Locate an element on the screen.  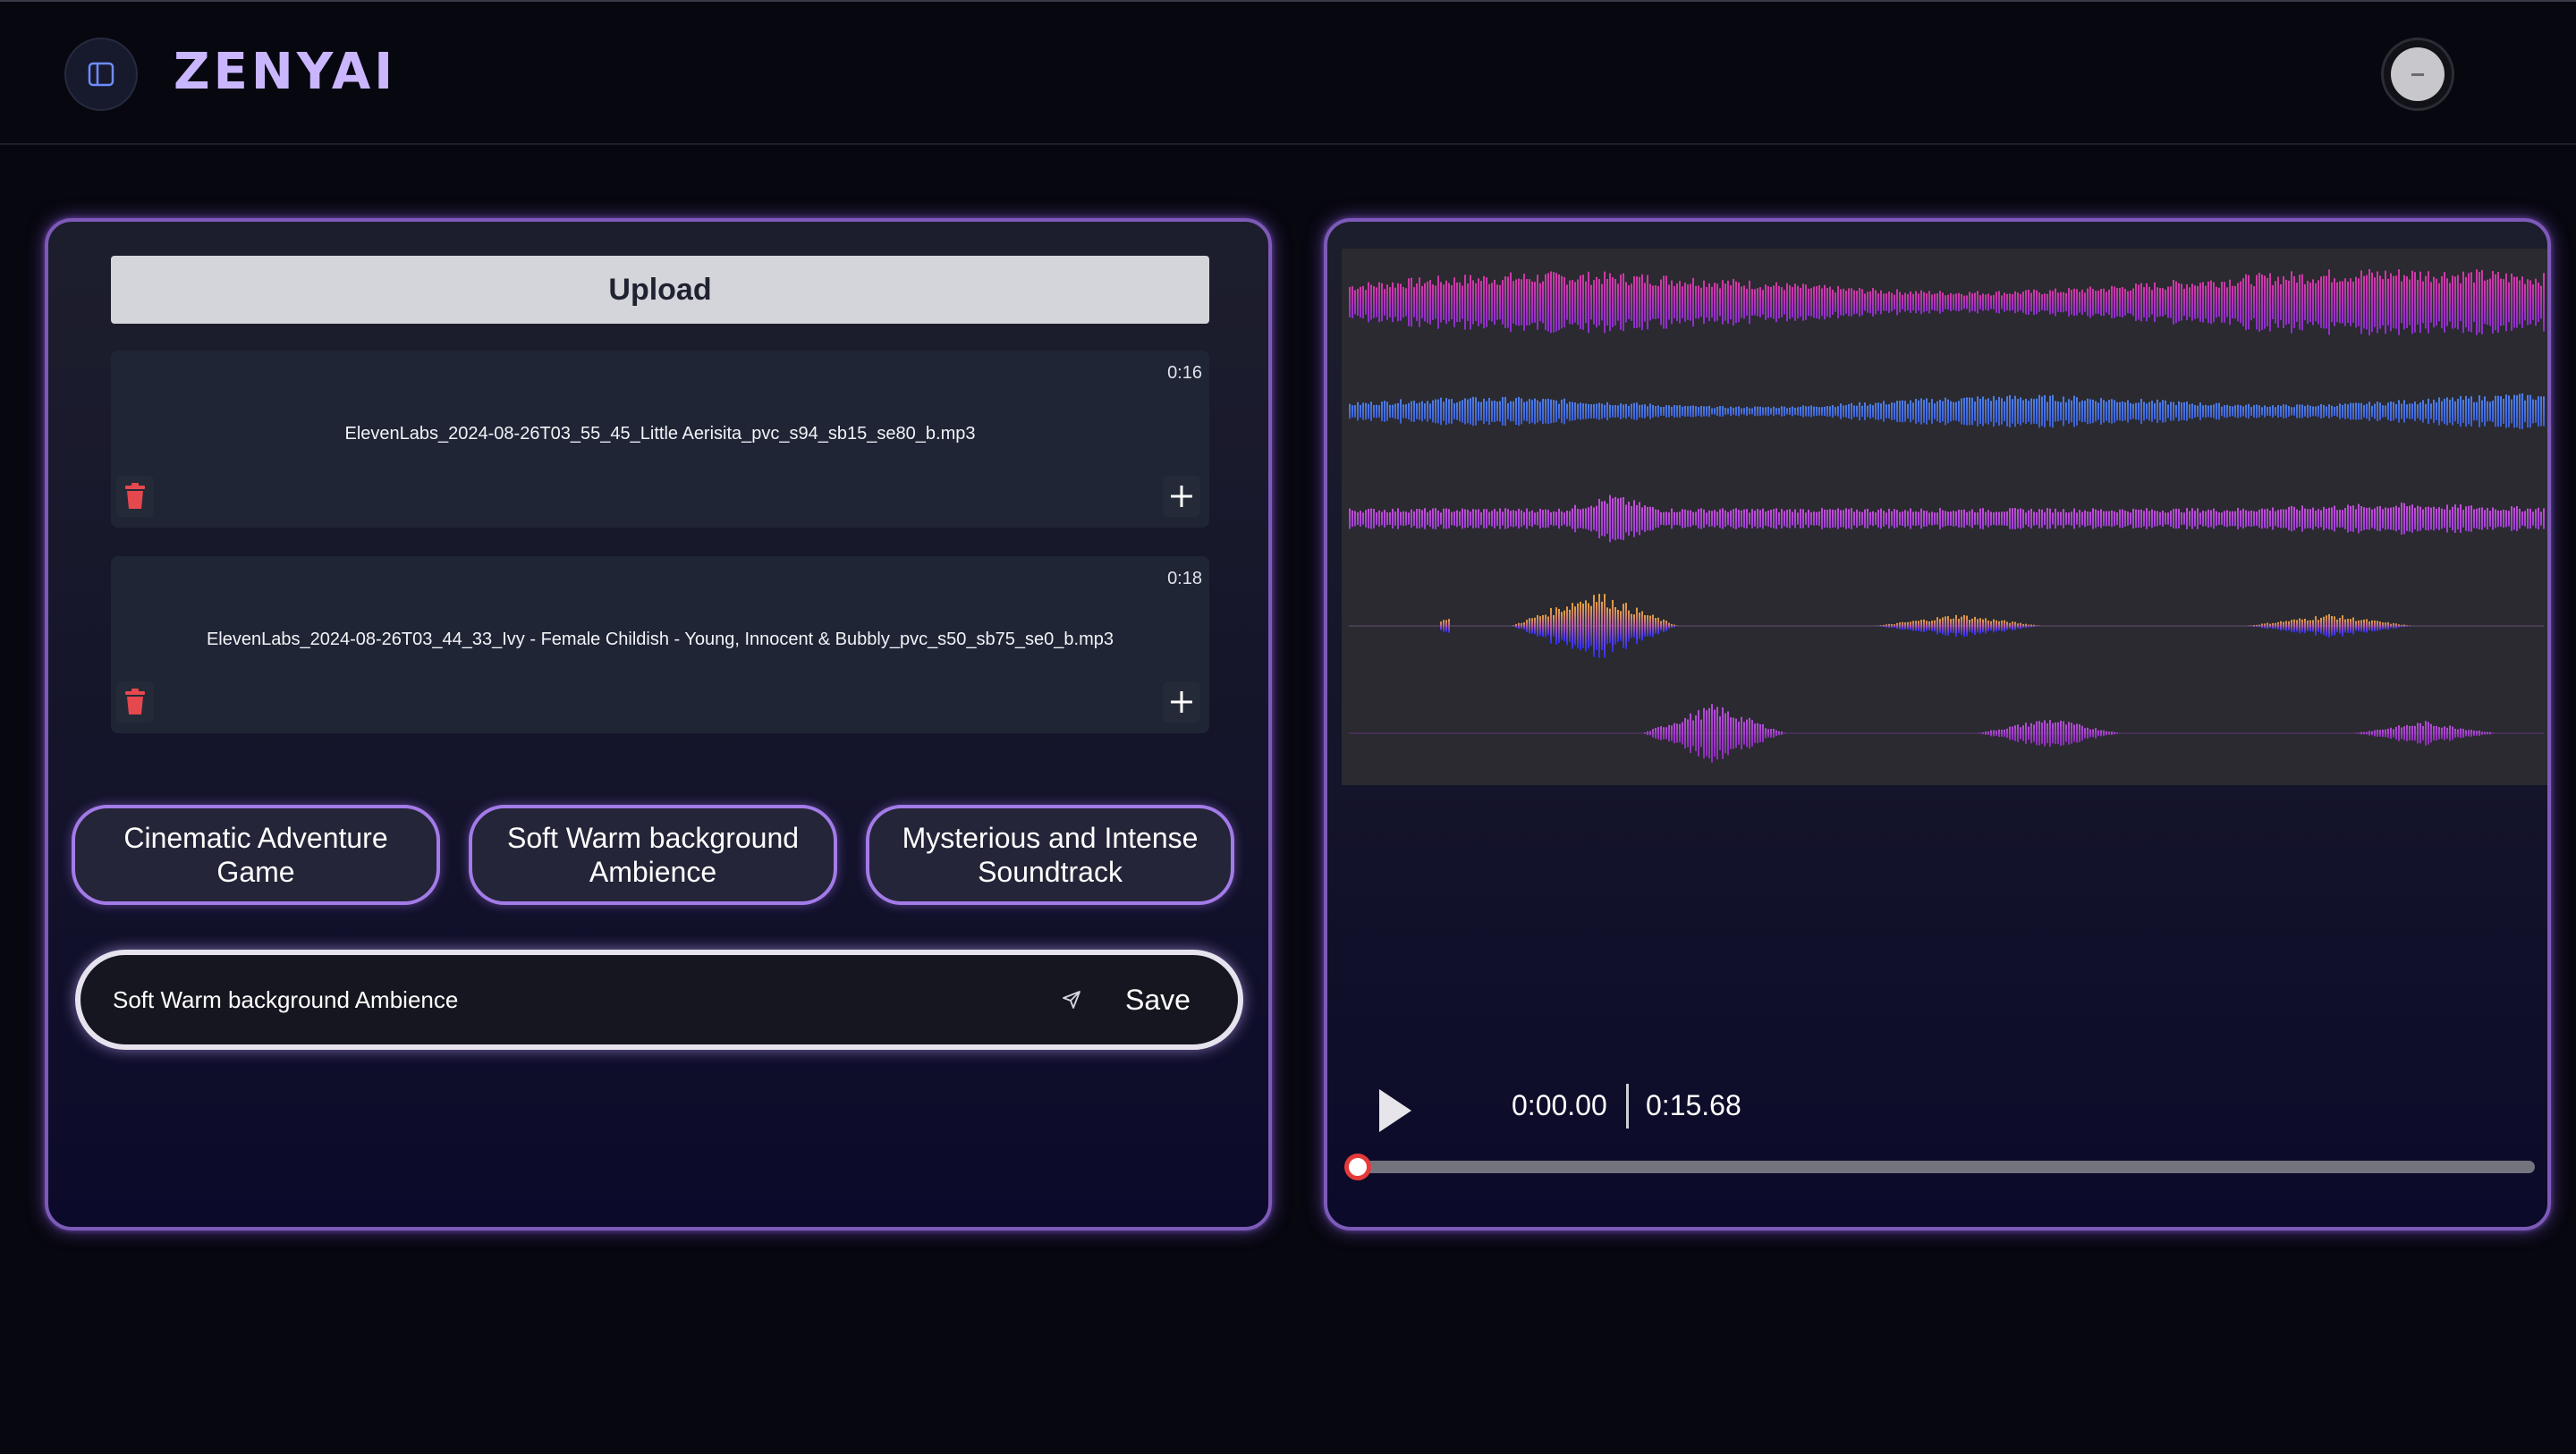
seek-handle is located at coordinates (1357, 1167).